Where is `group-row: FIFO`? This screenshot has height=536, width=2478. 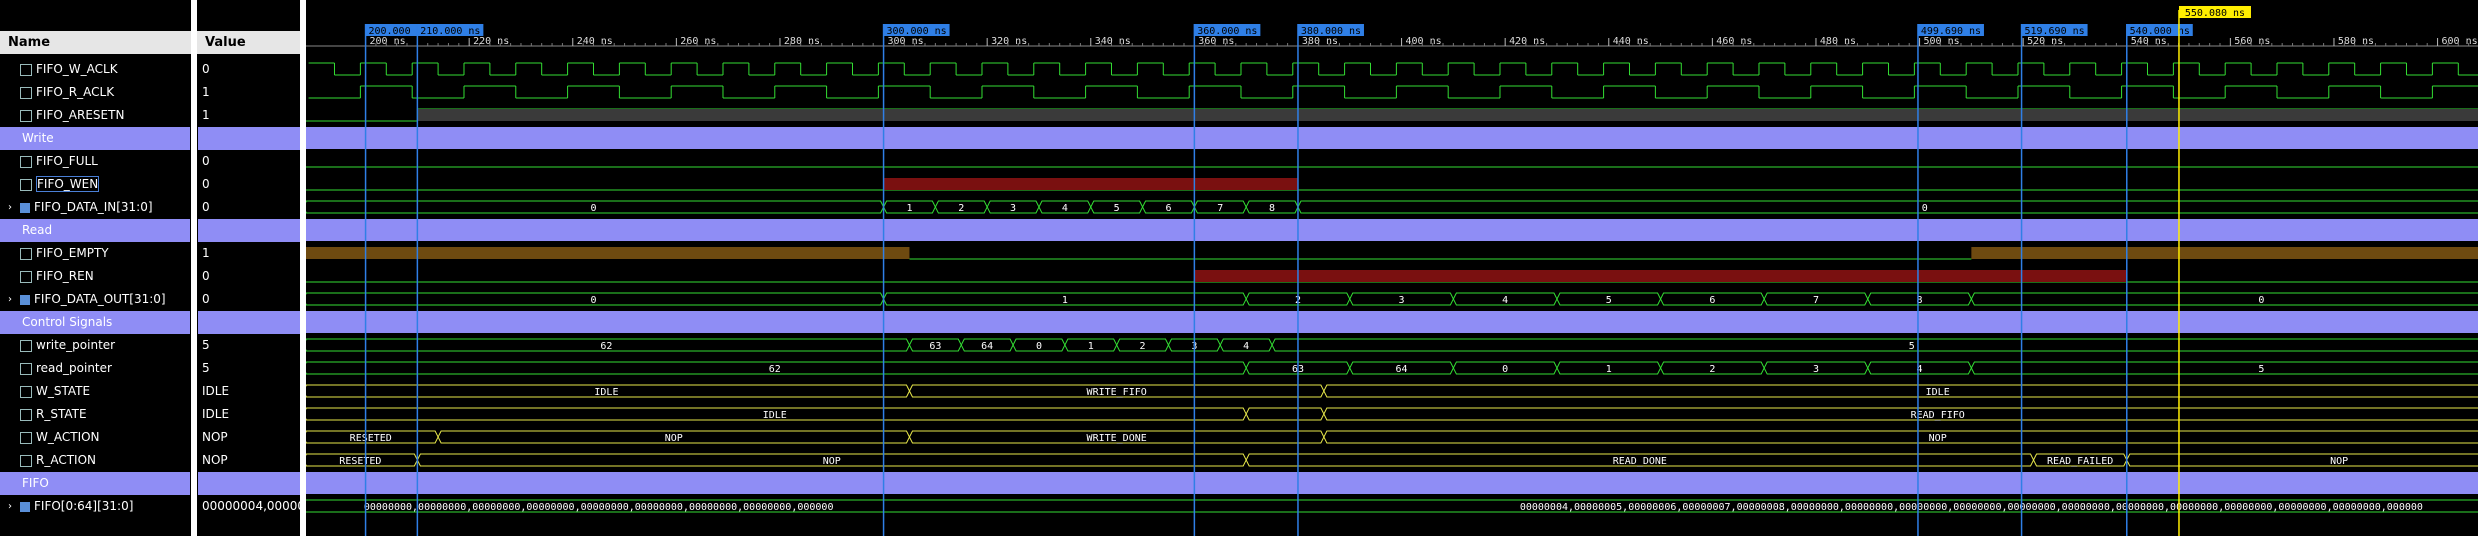
group-row: FIFO is located at coordinates (150, 483).